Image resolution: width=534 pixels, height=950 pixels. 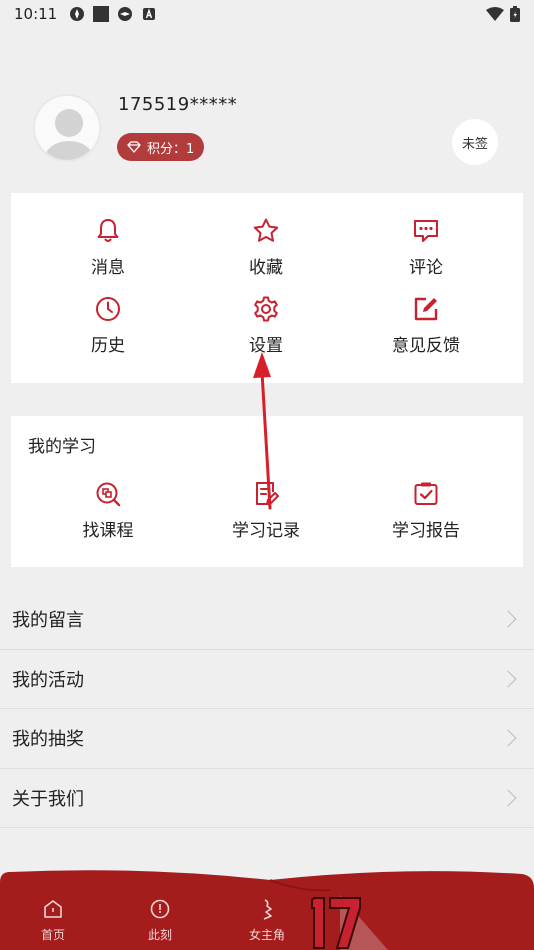 What do you see at coordinates (108, 346) in the screenshot?
I see `grid-item-label: 历史` at bounding box center [108, 346].